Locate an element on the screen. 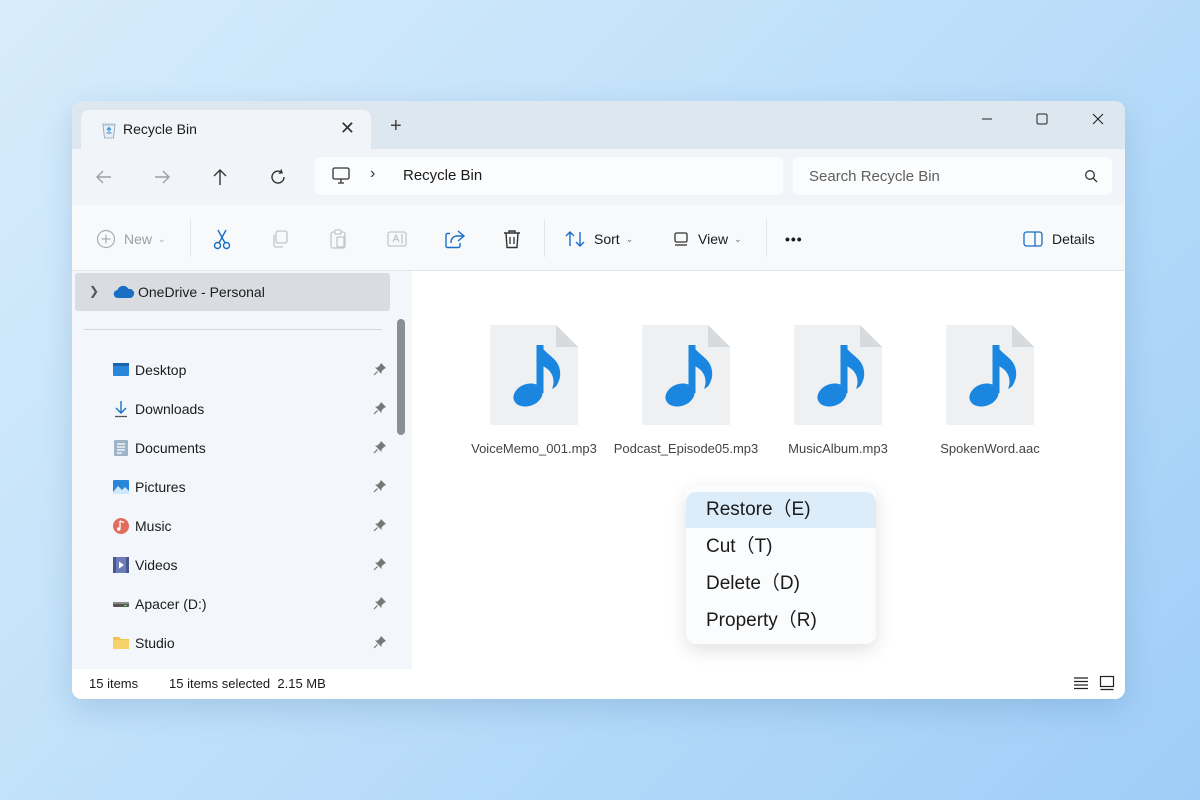  details-button: Details is located at coordinates (1058, 239).